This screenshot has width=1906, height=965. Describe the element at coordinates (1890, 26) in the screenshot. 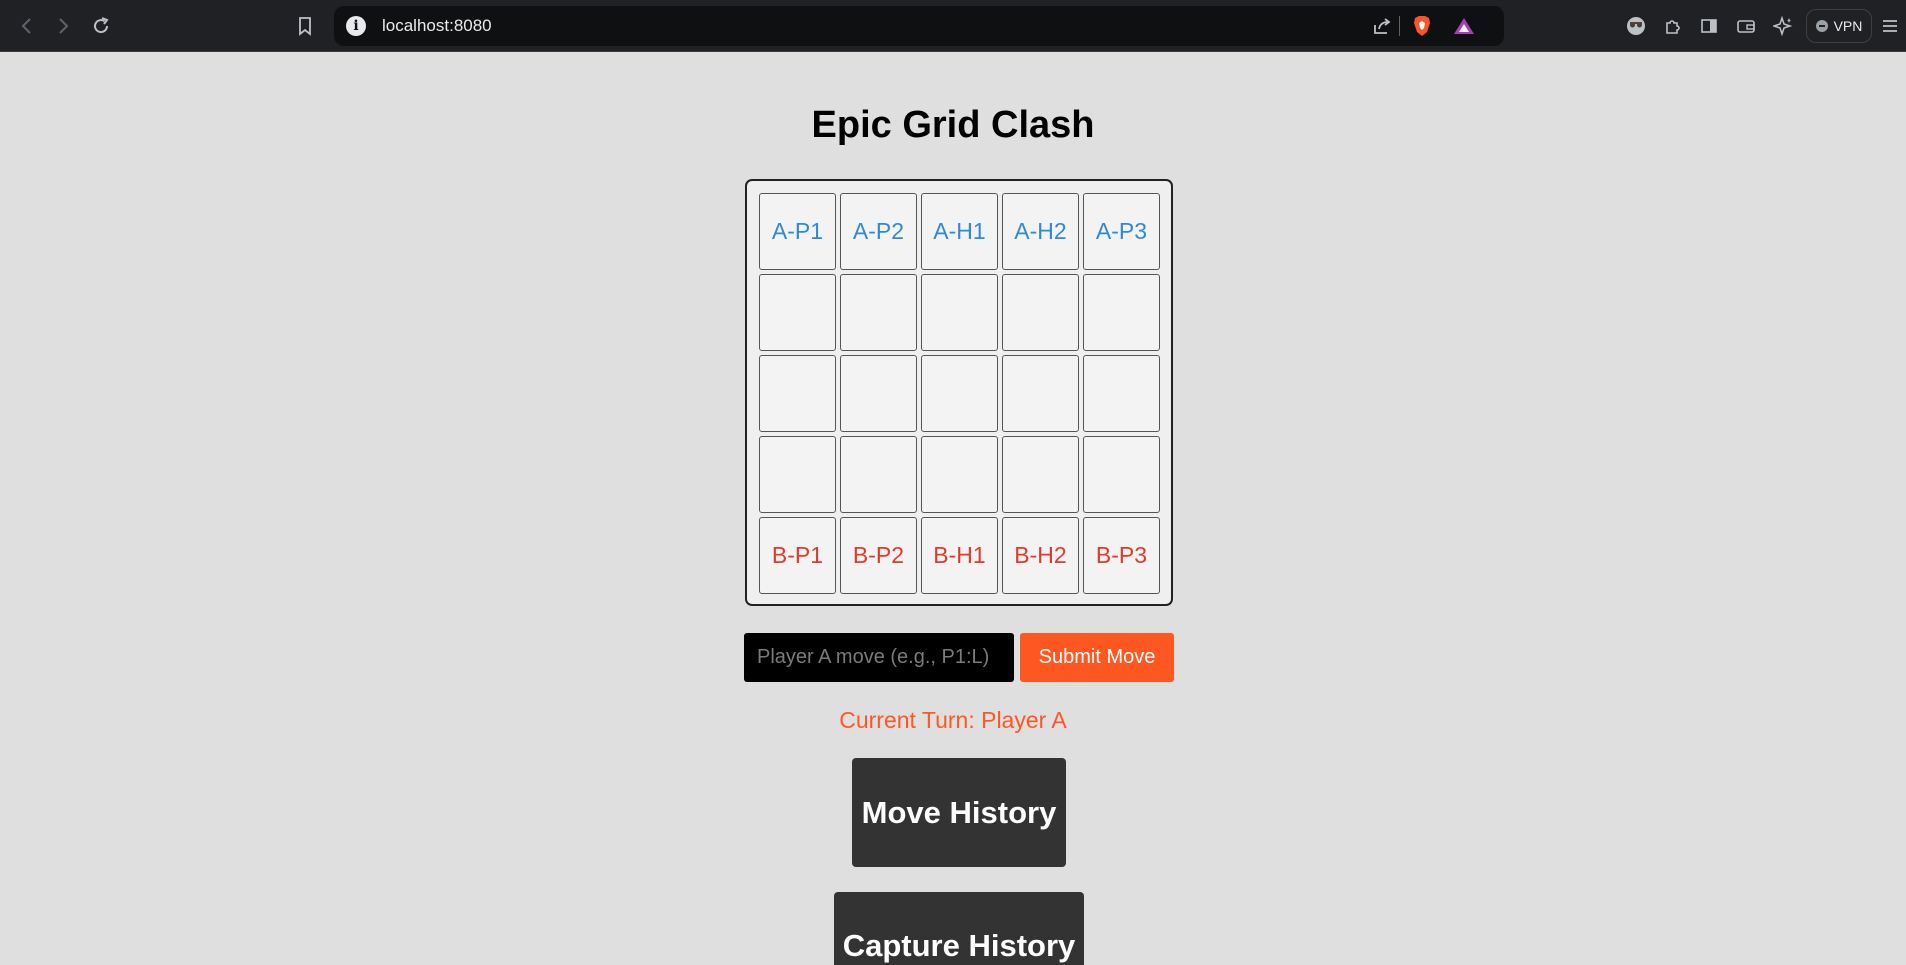

I see `menu-icon` at that location.